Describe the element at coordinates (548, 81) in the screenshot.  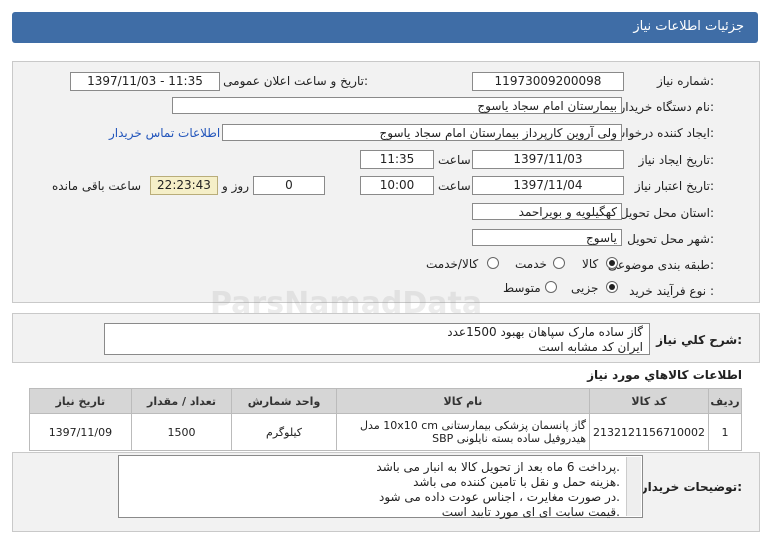
I see `need-number-field: 11973009200098` at that location.